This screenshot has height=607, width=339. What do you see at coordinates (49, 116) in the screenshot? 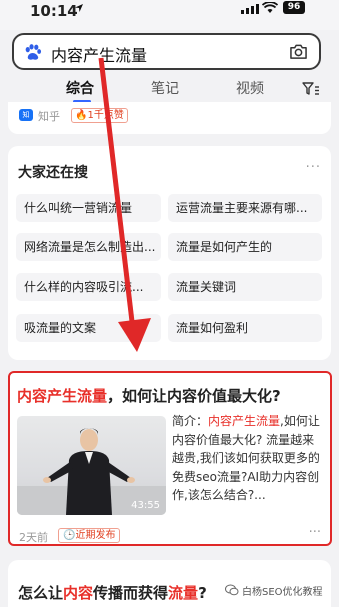
I see `source-name: 知乎` at bounding box center [49, 116].